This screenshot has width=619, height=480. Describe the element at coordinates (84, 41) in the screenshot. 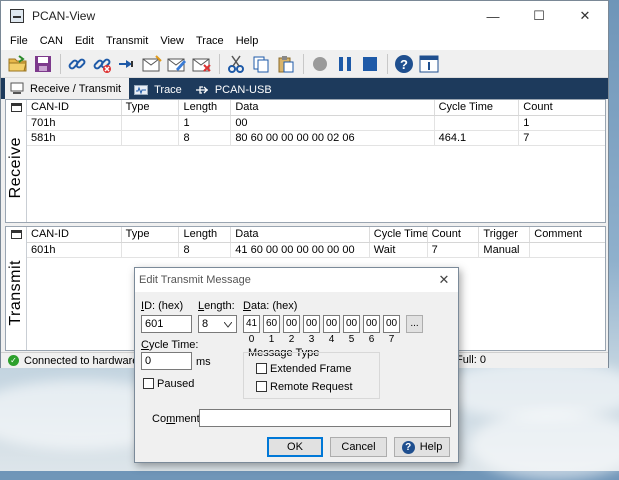

I see `menu-edit: Edit` at that location.